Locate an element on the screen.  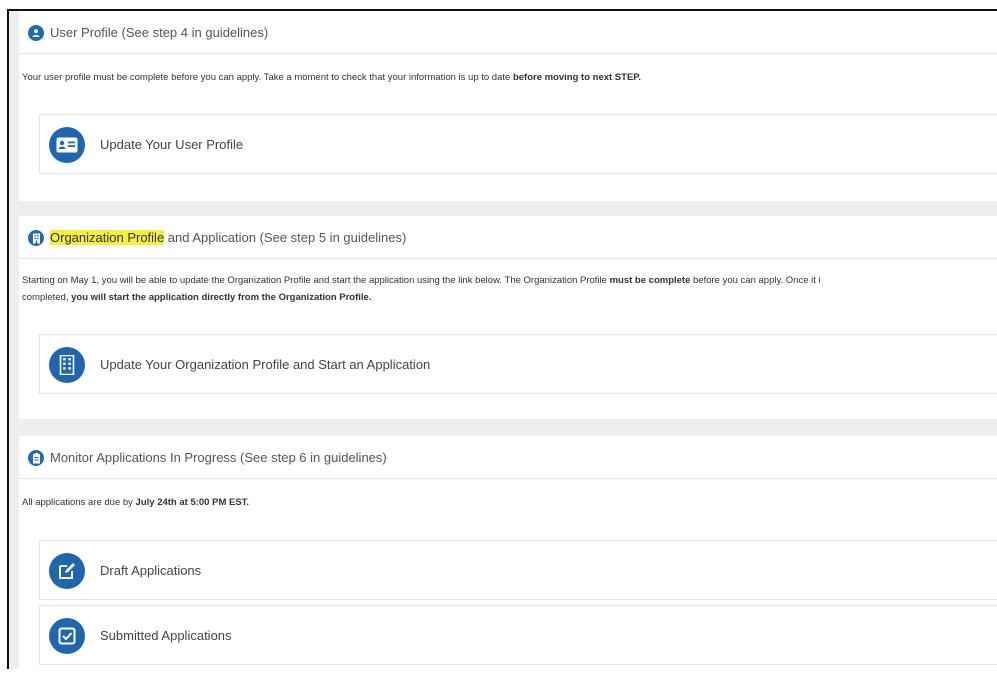
user-icon is located at coordinates (36, 33).